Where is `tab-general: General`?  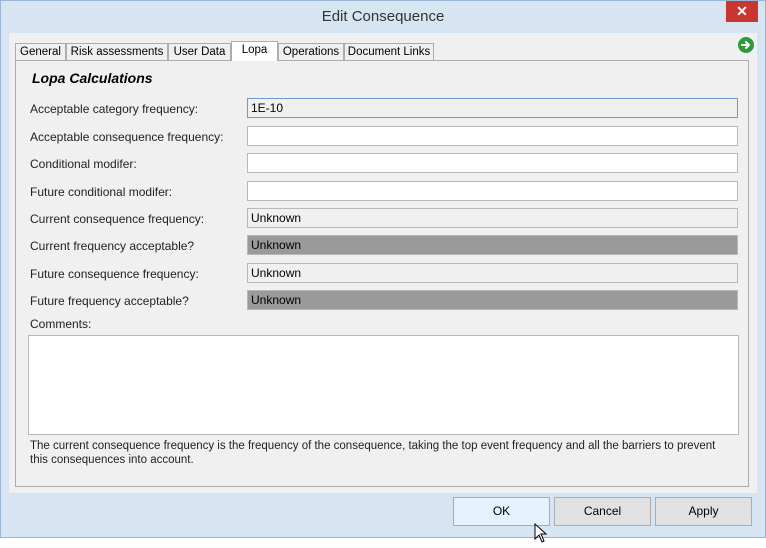
tab-general: General is located at coordinates (40, 51).